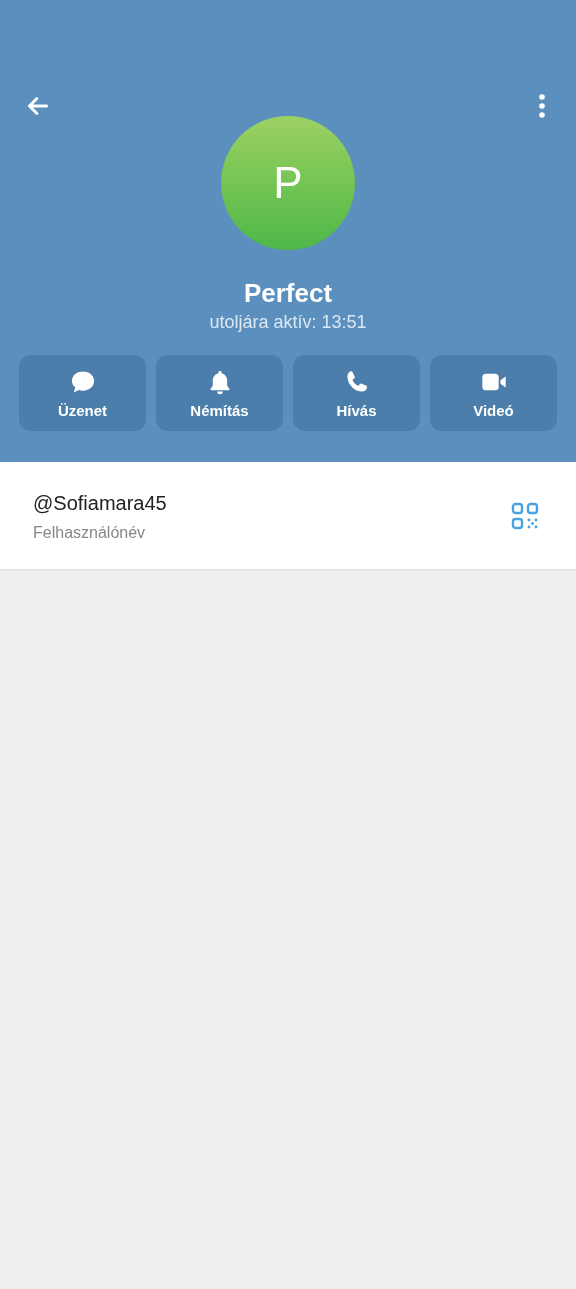  Describe the element at coordinates (90, 532) in the screenshot. I see `username-caption: Felhasználónév` at that location.